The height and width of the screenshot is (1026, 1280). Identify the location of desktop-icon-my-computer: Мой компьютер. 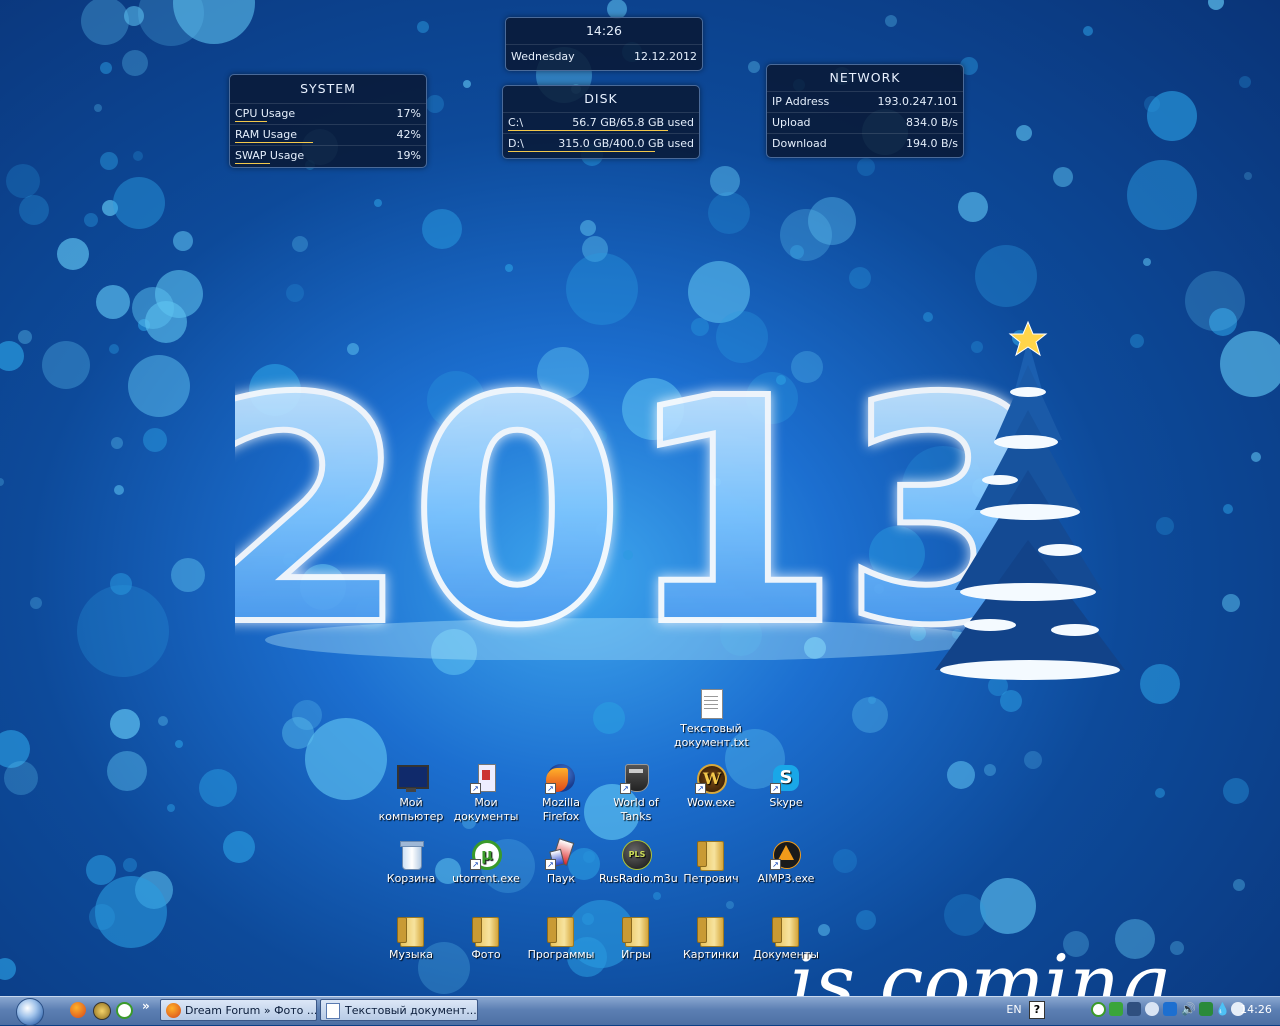
(411, 793).